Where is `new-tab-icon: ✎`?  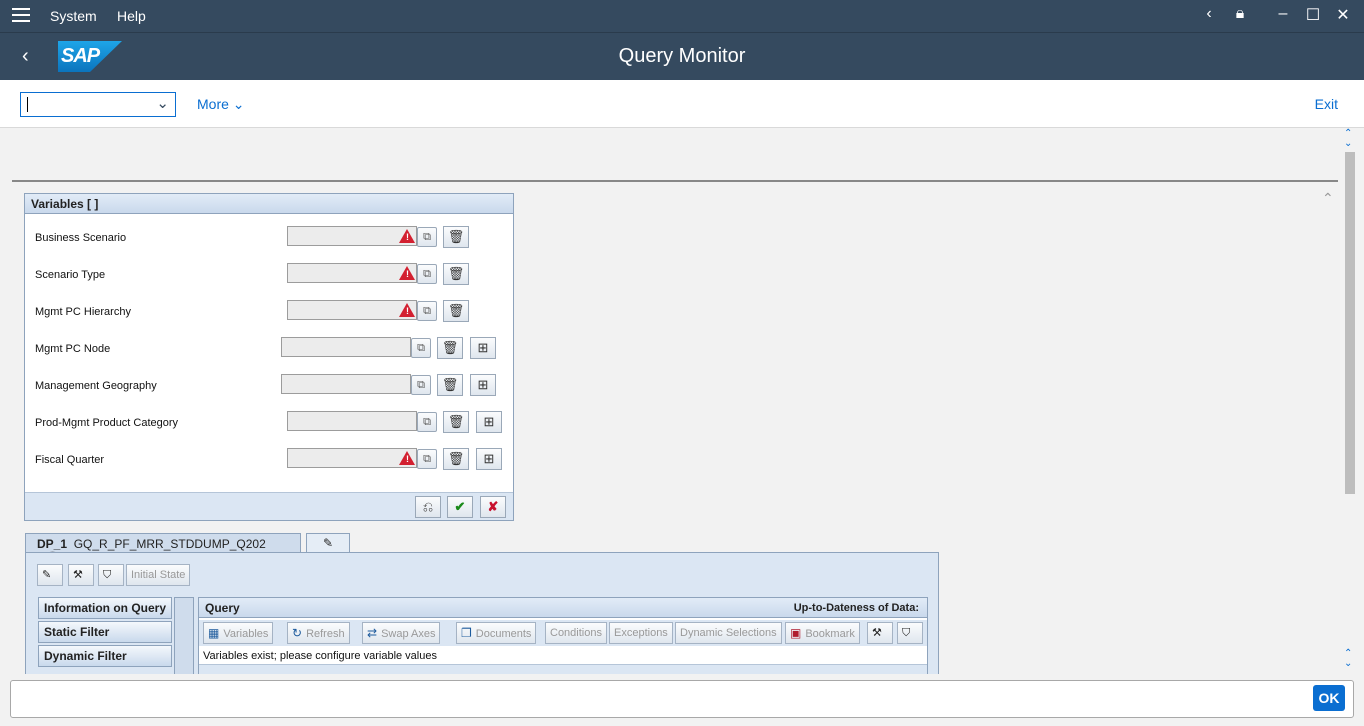 new-tab-icon: ✎ is located at coordinates (328, 543).